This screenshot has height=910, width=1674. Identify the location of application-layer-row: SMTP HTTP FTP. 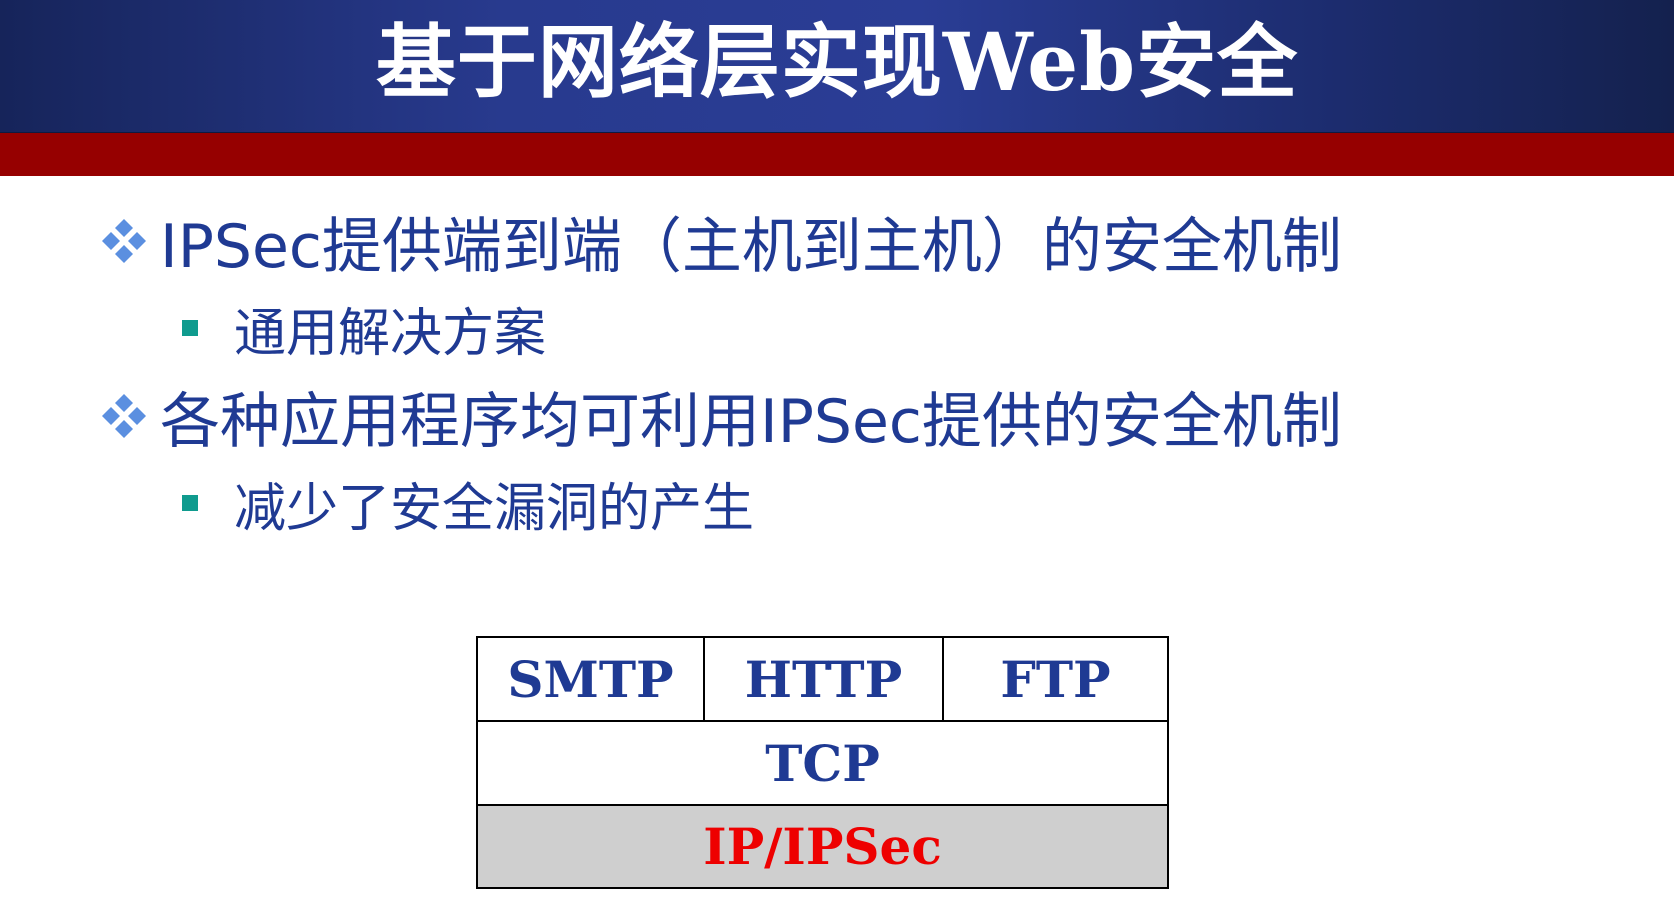
(822, 680).